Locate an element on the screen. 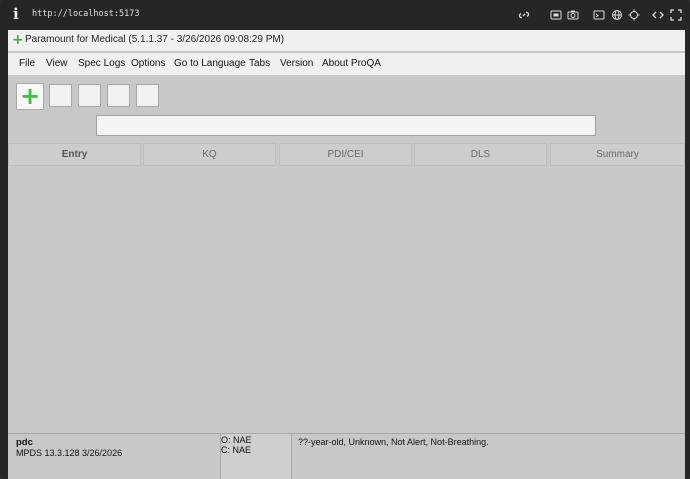  code-icon is located at coordinates (658, 15).